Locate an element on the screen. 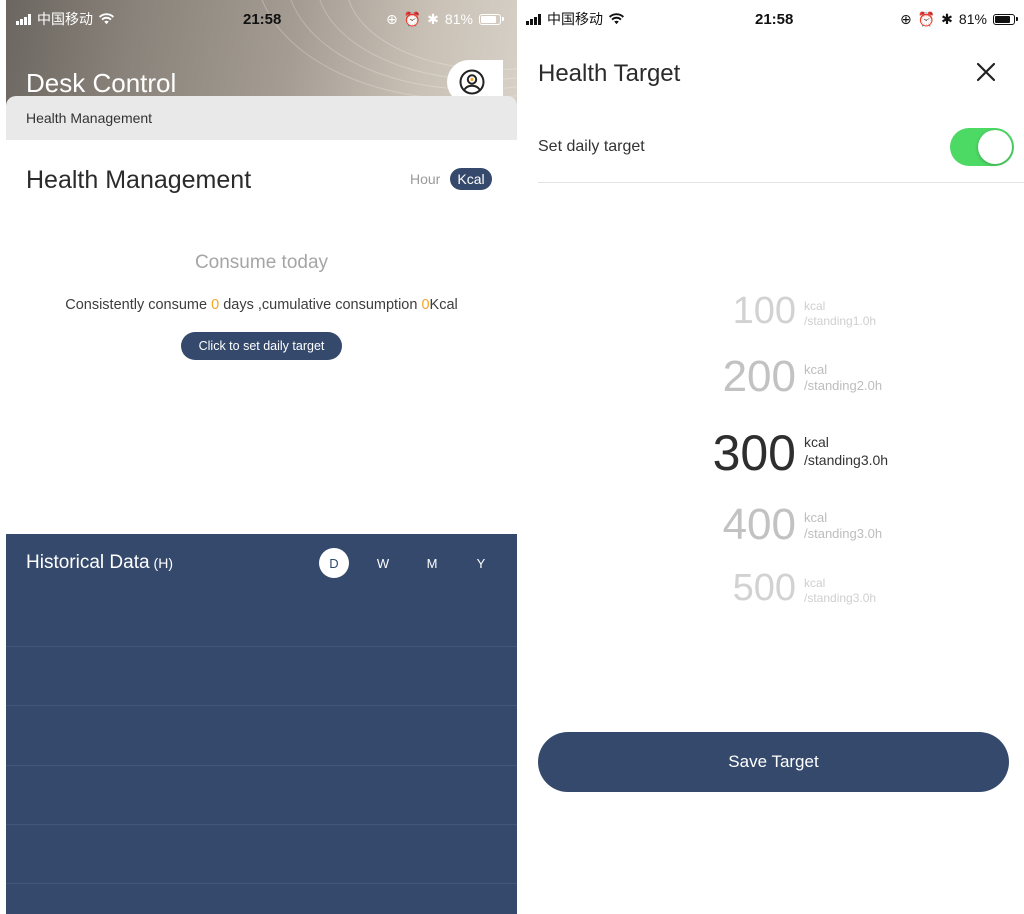  picker-unit: kcal/standing2.0h is located at coordinates (843, 378).